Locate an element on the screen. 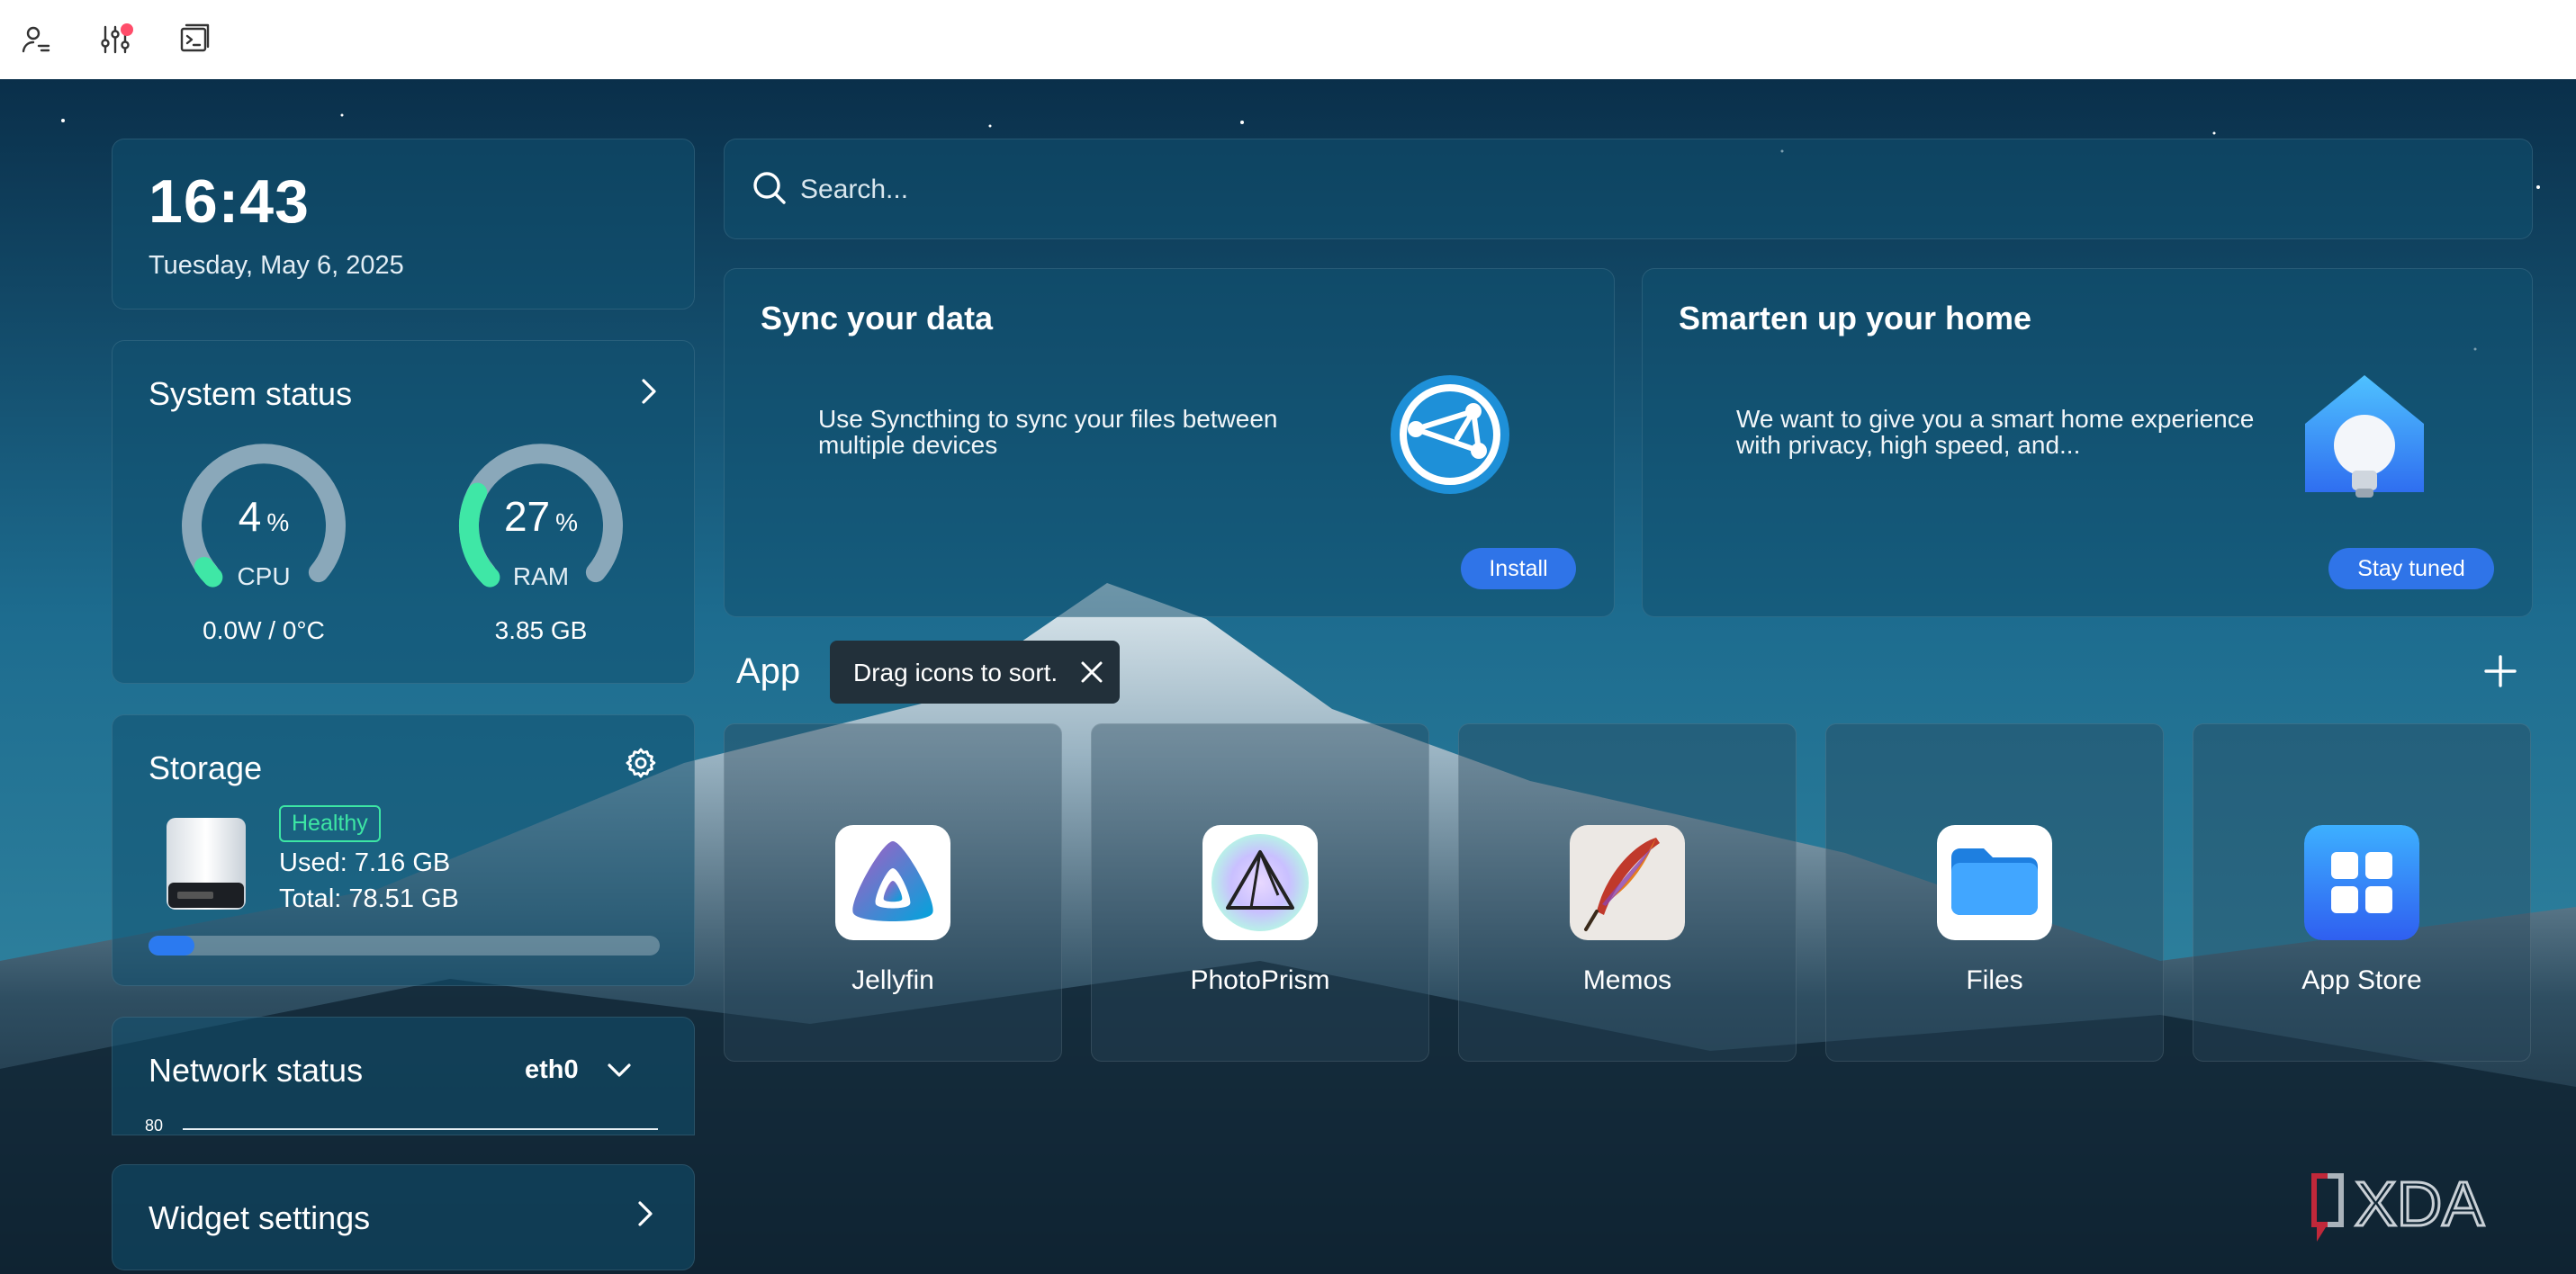  close-icon is located at coordinates (1091, 675).